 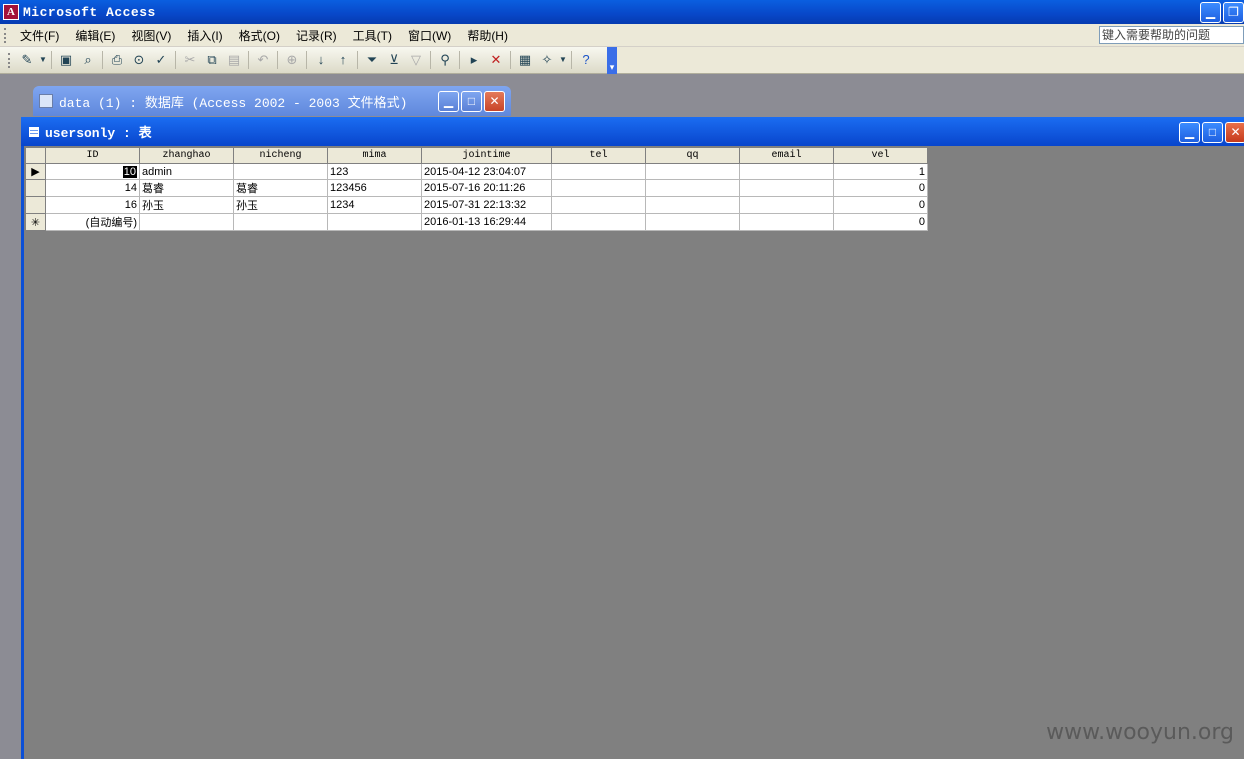 What do you see at coordinates (292, 60) in the screenshot?
I see `hyperlink-icon: ⊕` at bounding box center [292, 60].